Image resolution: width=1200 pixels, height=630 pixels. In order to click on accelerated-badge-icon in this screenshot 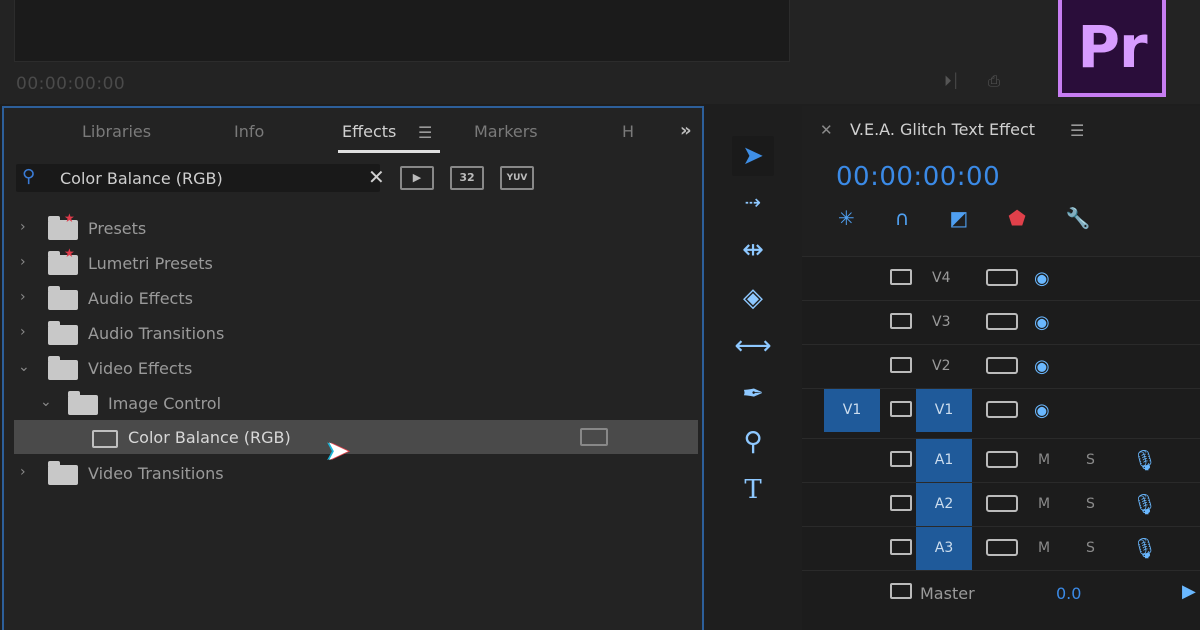, I will do `click(594, 437)`.